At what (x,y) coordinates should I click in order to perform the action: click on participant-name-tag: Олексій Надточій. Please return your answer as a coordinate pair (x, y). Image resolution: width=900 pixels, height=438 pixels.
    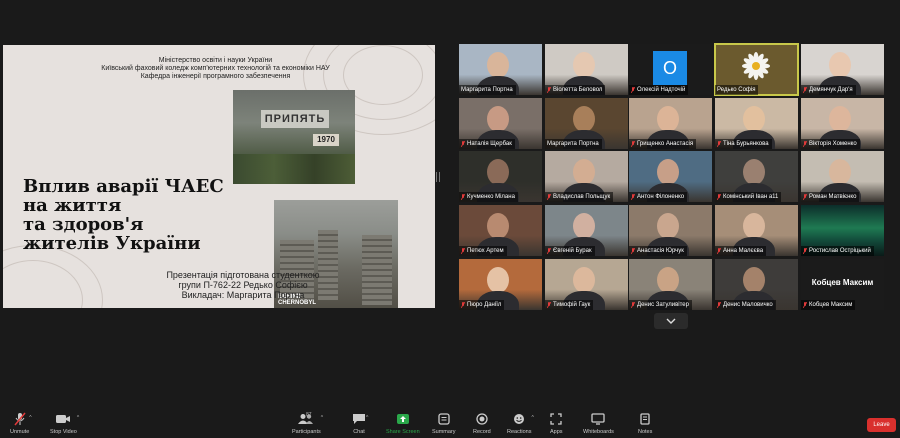
    Looking at the image, I should click on (659, 90).